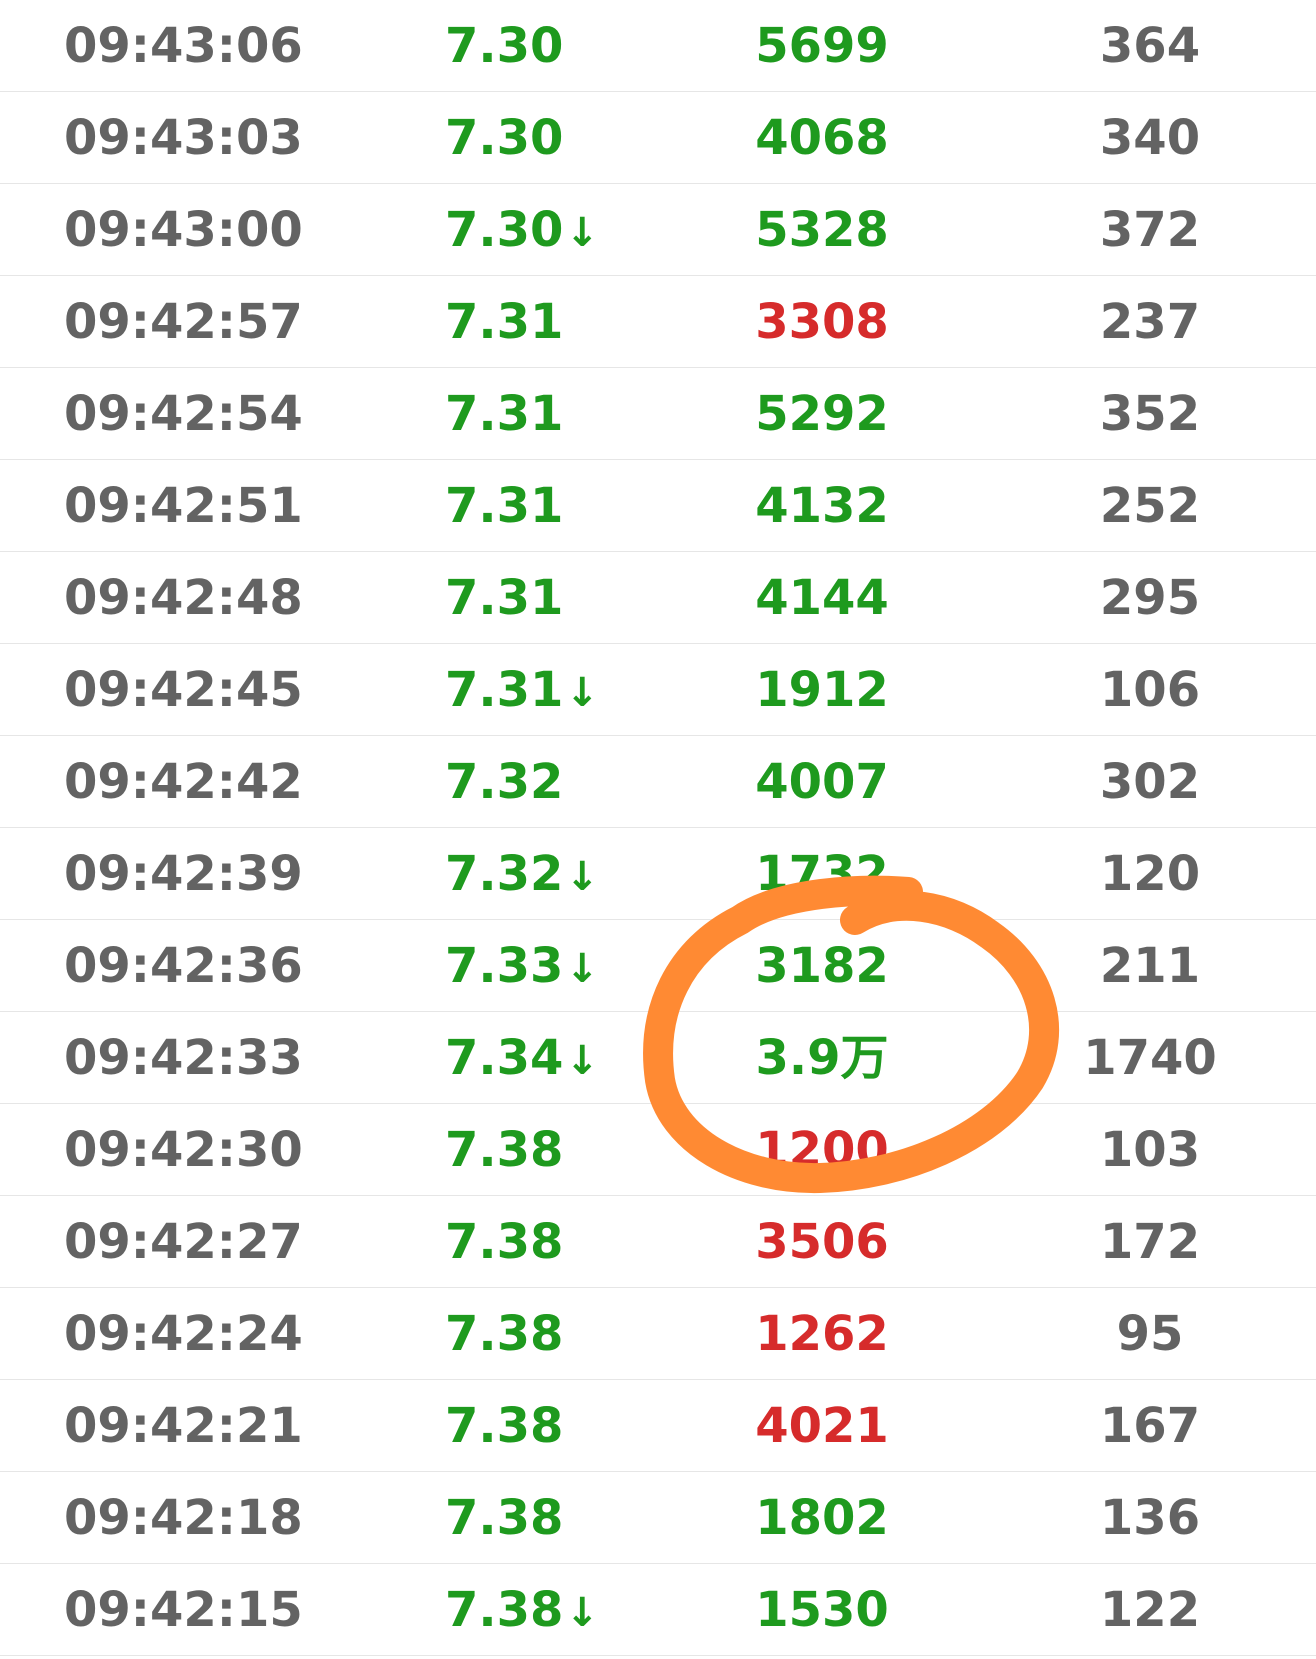 The height and width of the screenshot is (1659, 1316). Describe the element at coordinates (1150, 782) in the screenshot. I see `trade-count: 302` at that location.